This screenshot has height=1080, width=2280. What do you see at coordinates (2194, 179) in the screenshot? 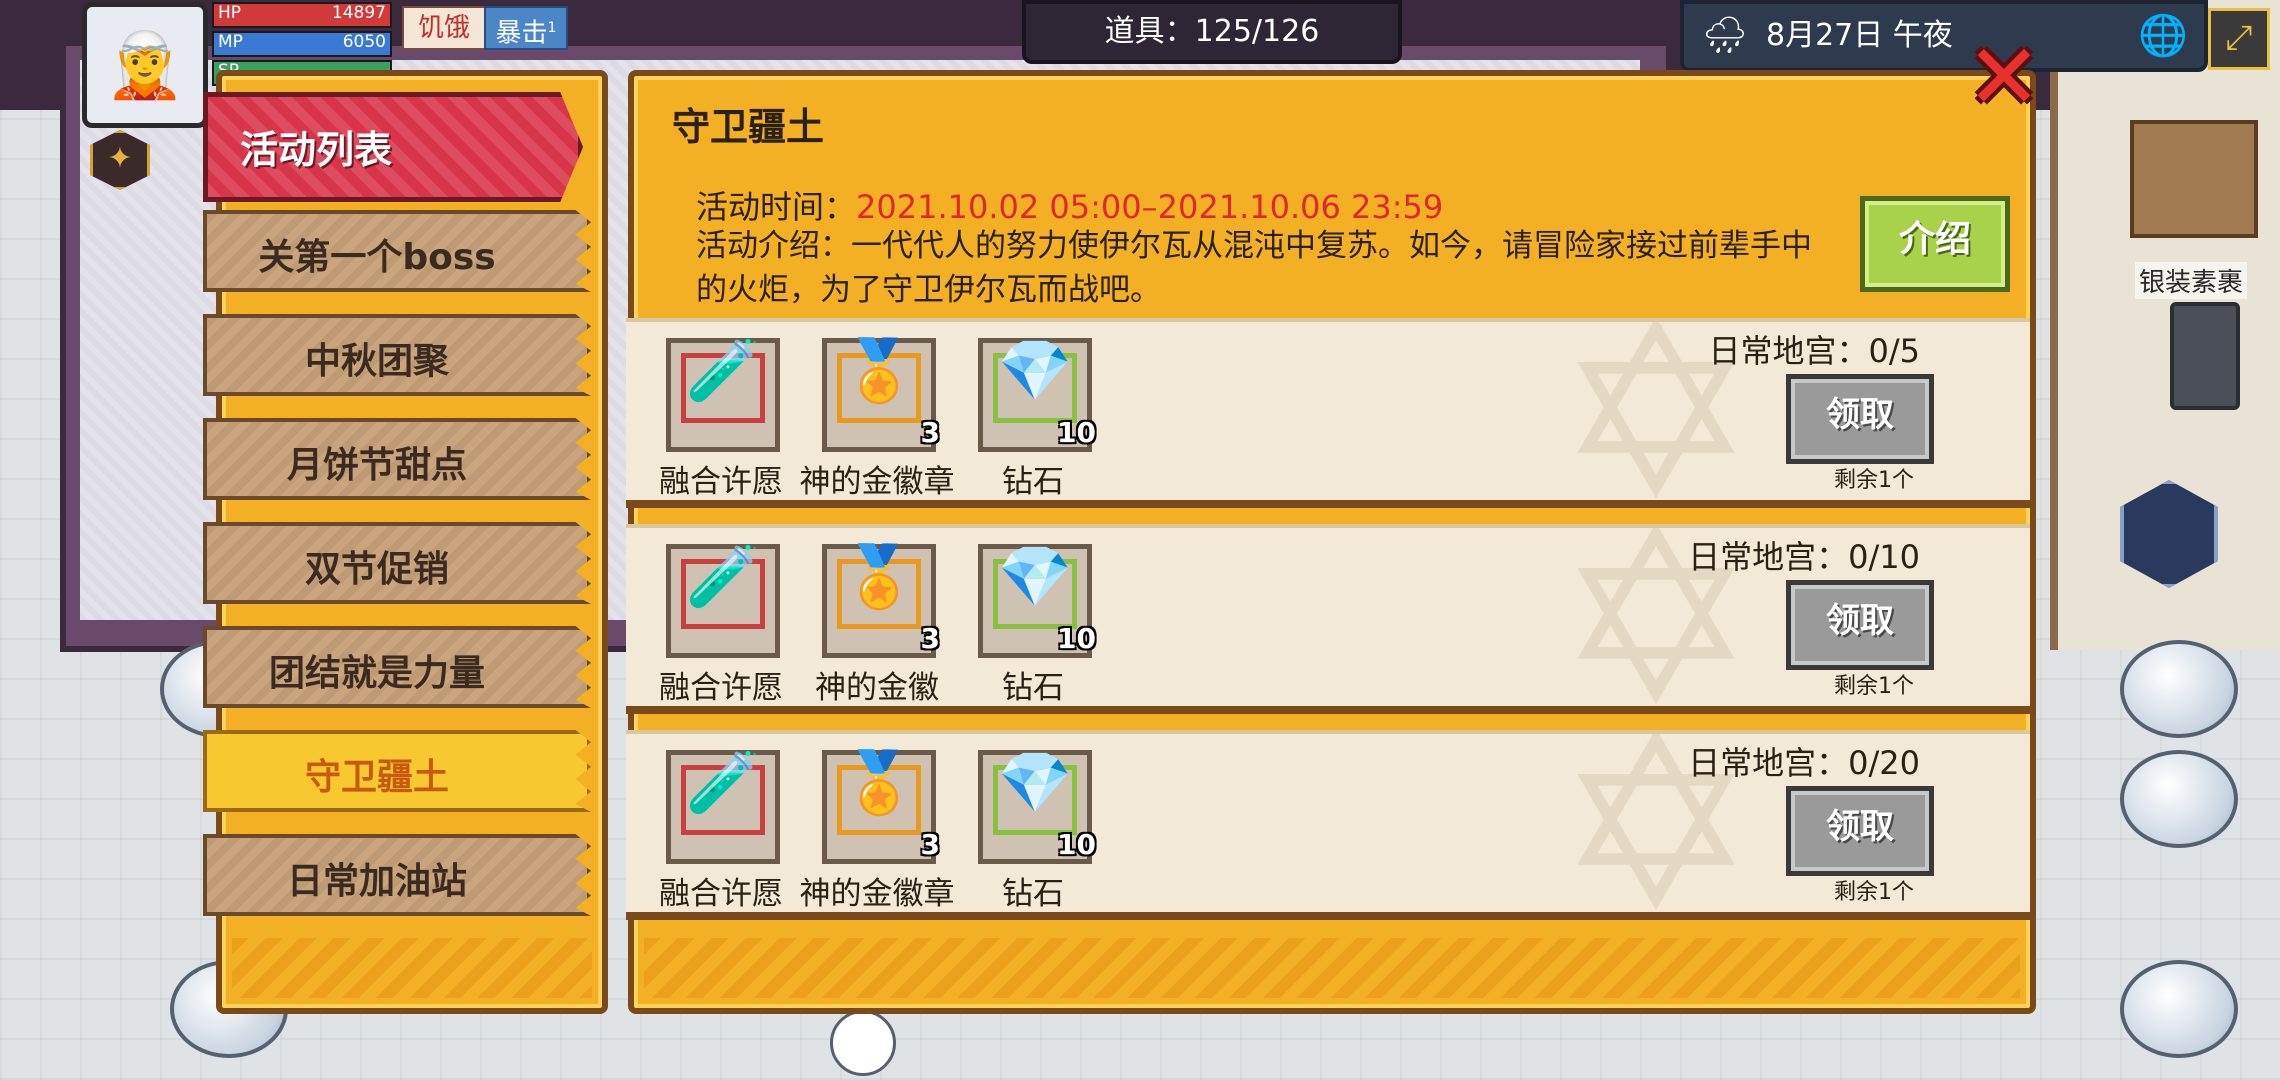
I see `shelf` at bounding box center [2194, 179].